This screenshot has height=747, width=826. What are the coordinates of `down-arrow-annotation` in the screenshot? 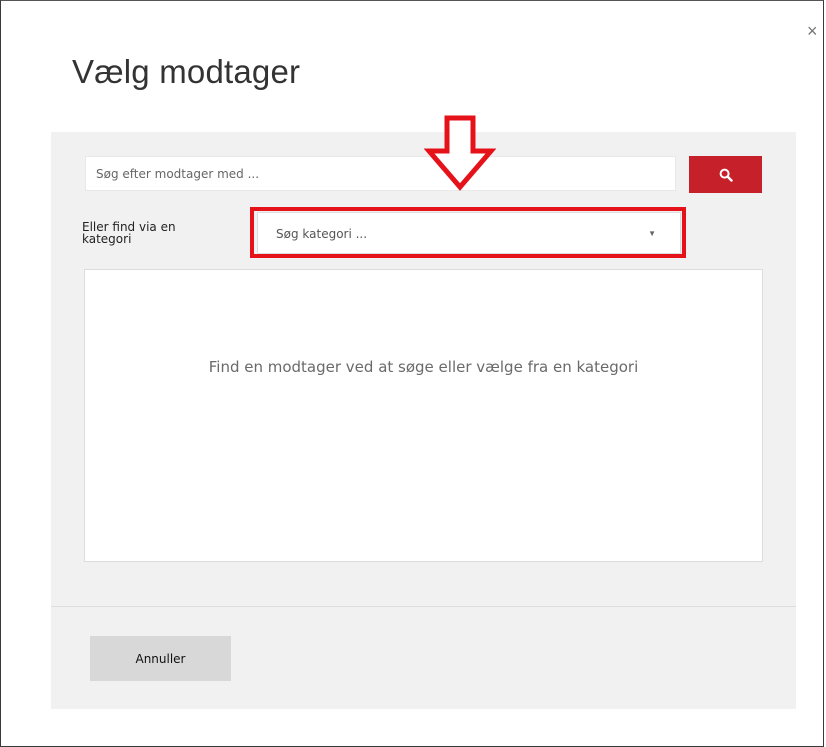 It's located at (460, 153).